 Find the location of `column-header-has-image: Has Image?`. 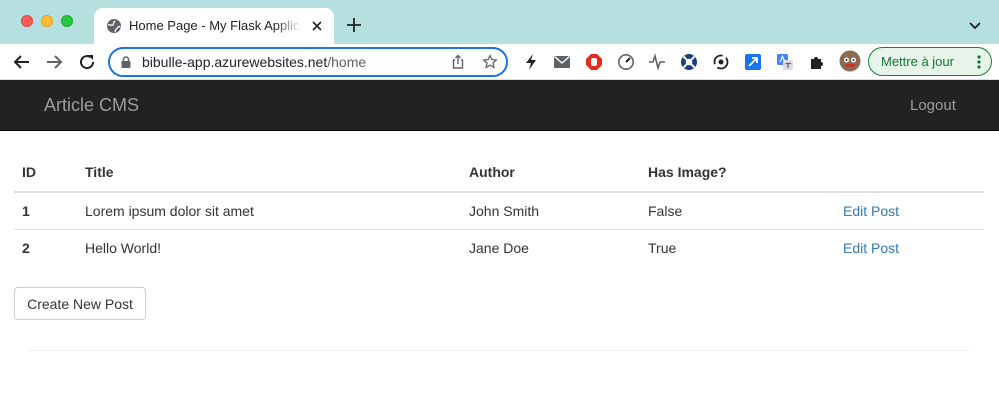

column-header-has-image: Has Image? is located at coordinates (737, 173).